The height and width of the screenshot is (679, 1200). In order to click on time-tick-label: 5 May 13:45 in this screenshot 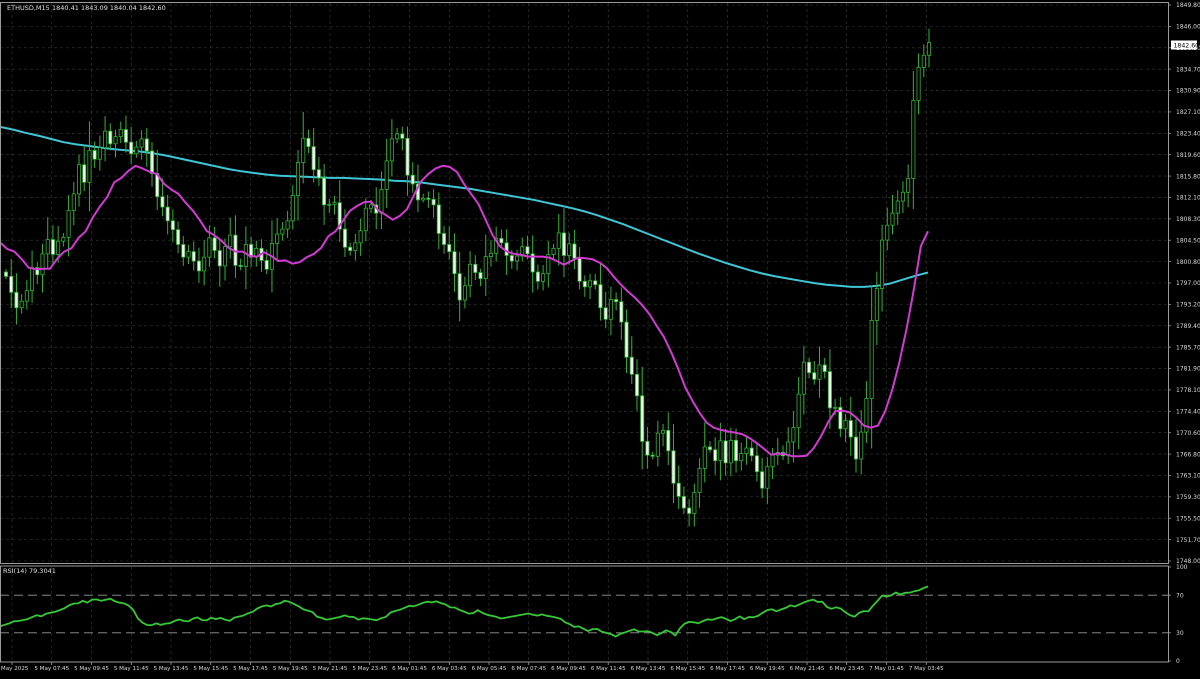, I will do `click(171, 669)`.